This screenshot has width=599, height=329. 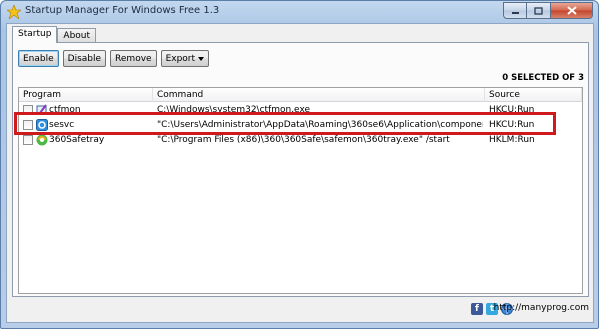 I want to click on close-button, so click(x=572, y=10).